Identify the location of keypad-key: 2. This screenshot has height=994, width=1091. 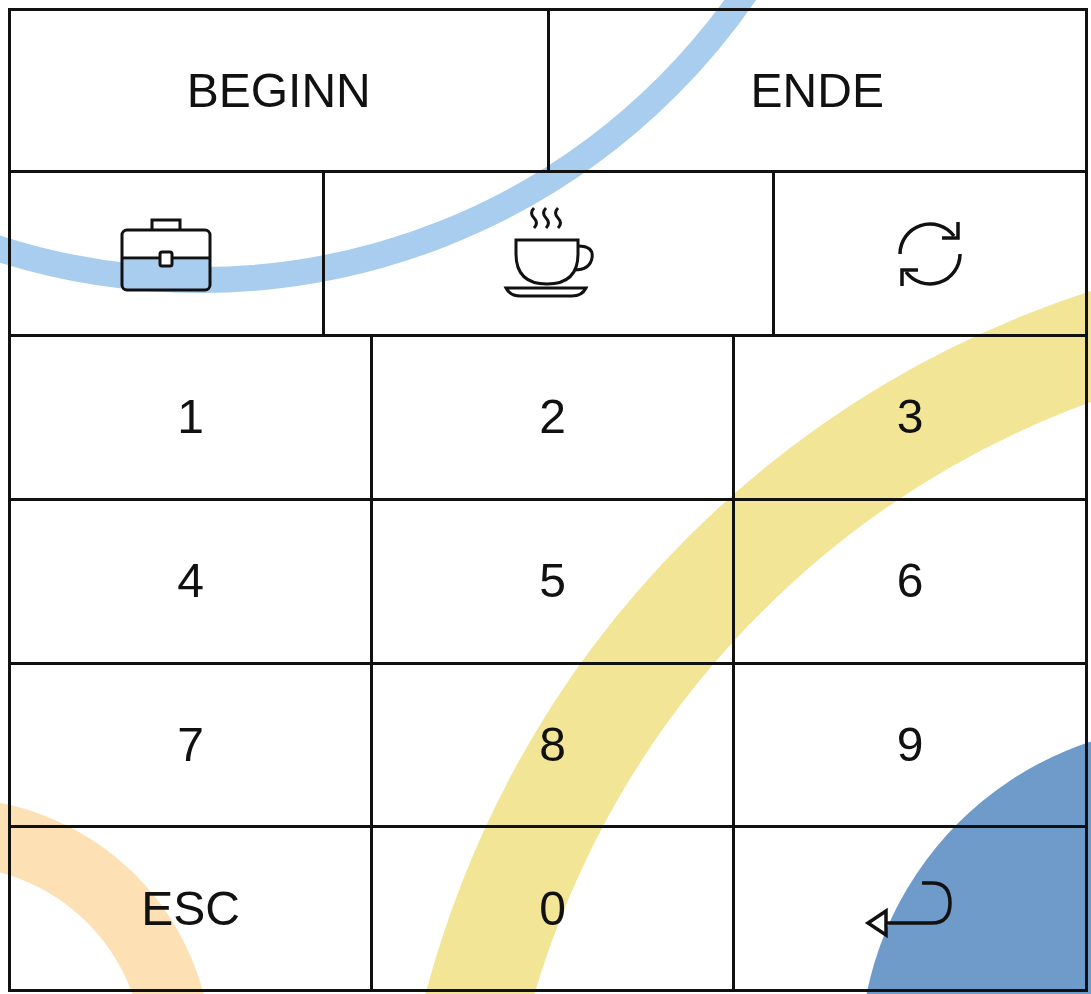
(551, 417).